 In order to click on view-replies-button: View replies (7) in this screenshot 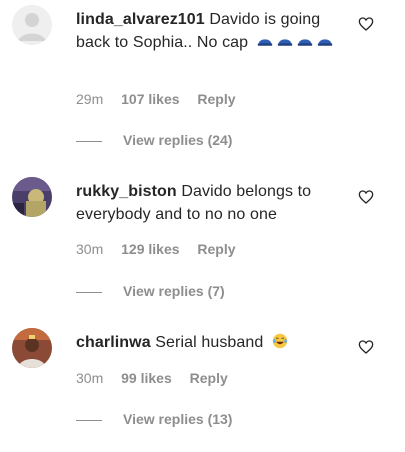, I will do `click(150, 291)`.